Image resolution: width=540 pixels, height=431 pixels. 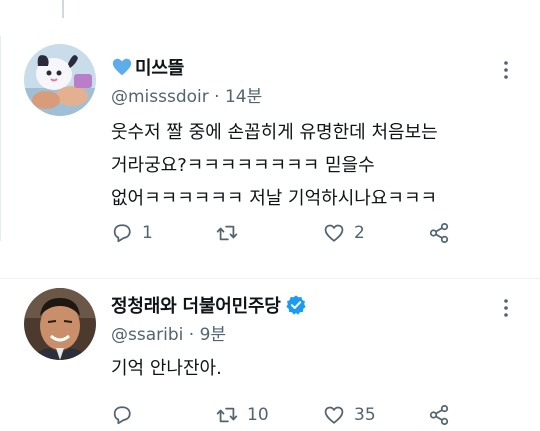 I want to click on retweet-button: 10, so click(x=242, y=415).